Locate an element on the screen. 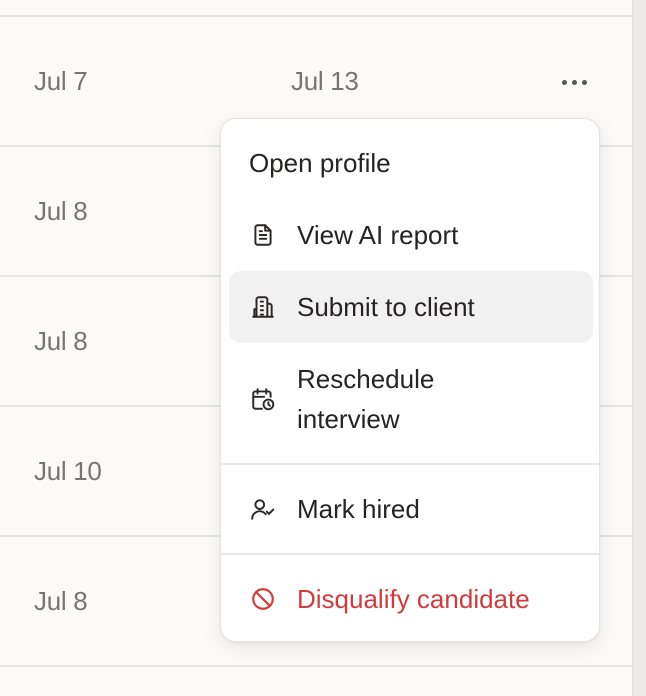 This screenshot has width=646, height=696. date-cell: Jul 10 is located at coordinates (68, 471).